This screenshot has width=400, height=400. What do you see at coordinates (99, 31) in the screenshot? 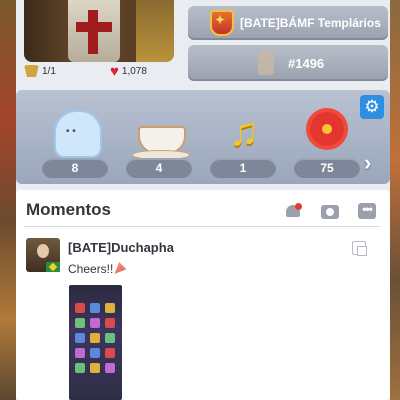
I see `profile-portrait` at bounding box center [99, 31].